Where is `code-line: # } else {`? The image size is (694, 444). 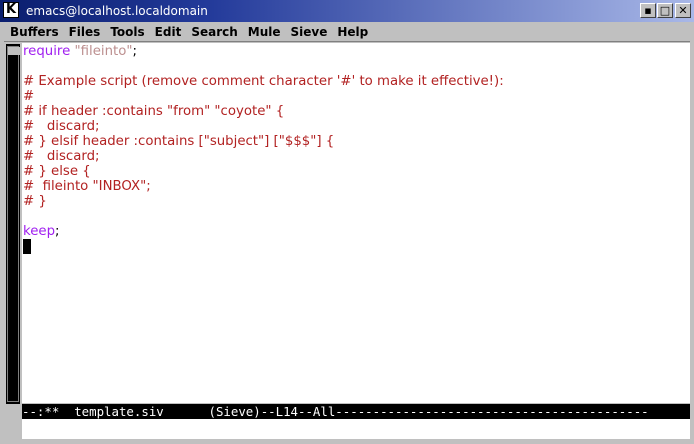 code-line: # } else { is located at coordinates (57, 171).